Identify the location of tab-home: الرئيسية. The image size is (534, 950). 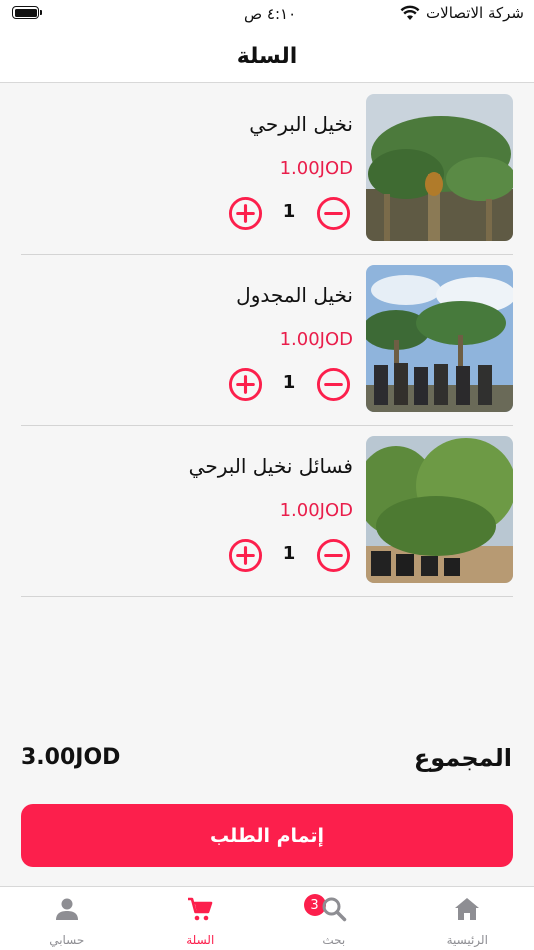
(467, 918).